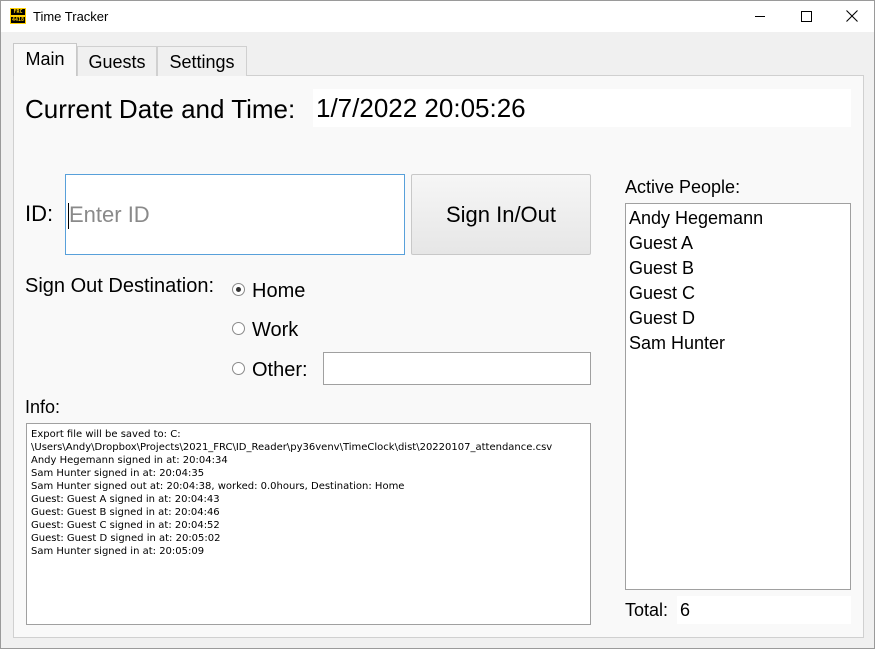 This screenshot has width=875, height=649. Describe the element at coordinates (238, 368) in the screenshot. I see `radio-other` at that location.